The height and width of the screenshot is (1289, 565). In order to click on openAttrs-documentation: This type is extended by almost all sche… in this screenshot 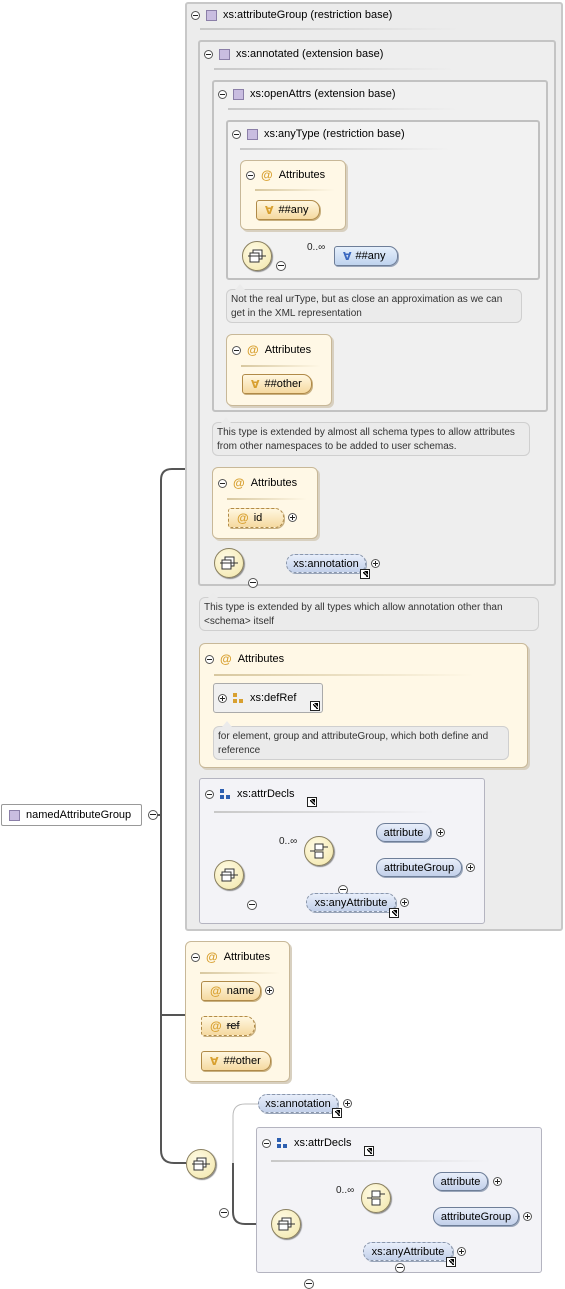, I will do `click(371, 439)`.